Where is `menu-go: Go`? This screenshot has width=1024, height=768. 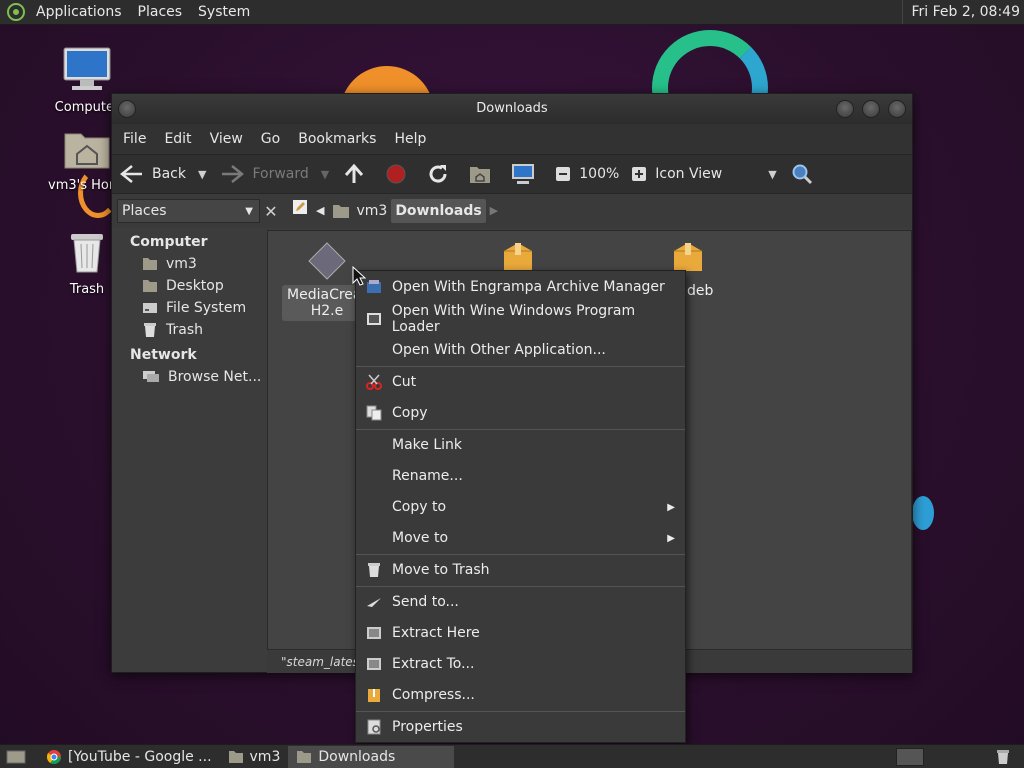 menu-go: Go is located at coordinates (270, 139).